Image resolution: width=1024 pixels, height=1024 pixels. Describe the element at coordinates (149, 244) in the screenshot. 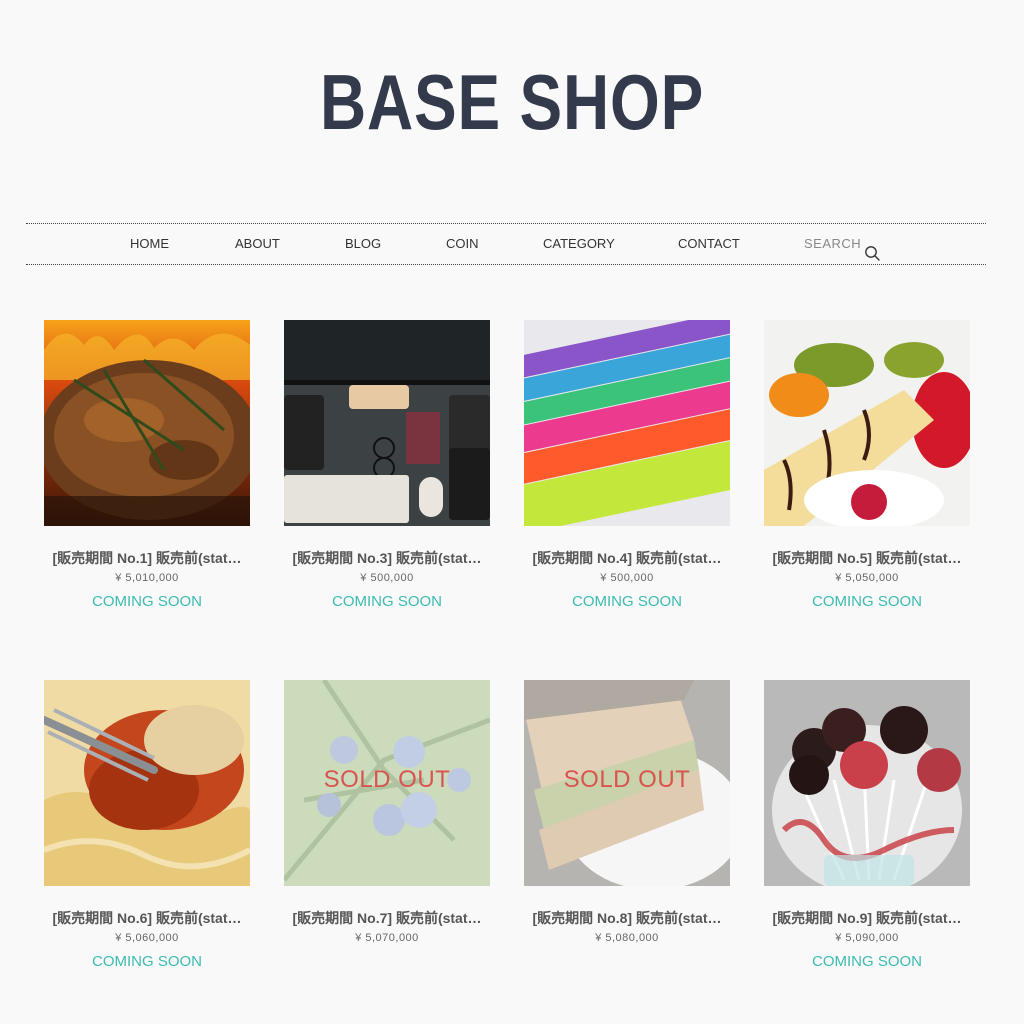

I see `nav-item-home: HOME` at that location.